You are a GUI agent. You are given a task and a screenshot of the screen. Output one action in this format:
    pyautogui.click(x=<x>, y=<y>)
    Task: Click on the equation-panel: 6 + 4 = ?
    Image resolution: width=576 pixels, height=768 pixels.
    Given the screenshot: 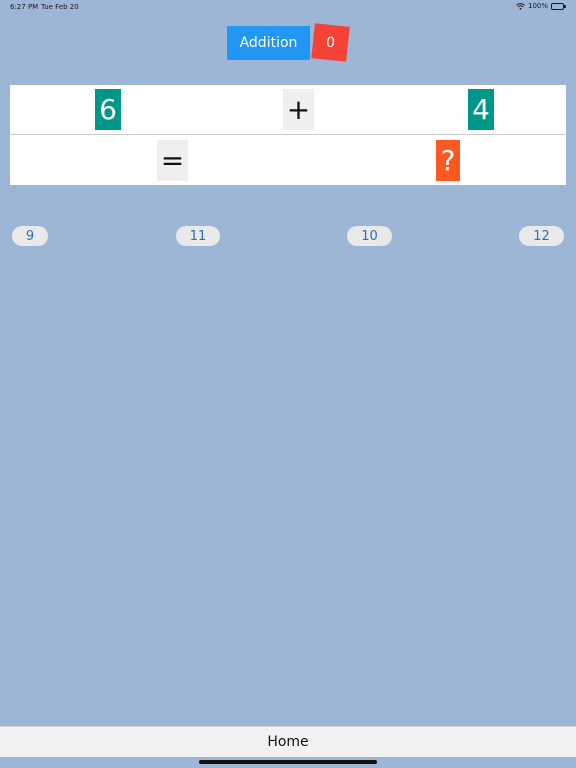 What is the action you would take?
    pyautogui.click(x=288, y=135)
    